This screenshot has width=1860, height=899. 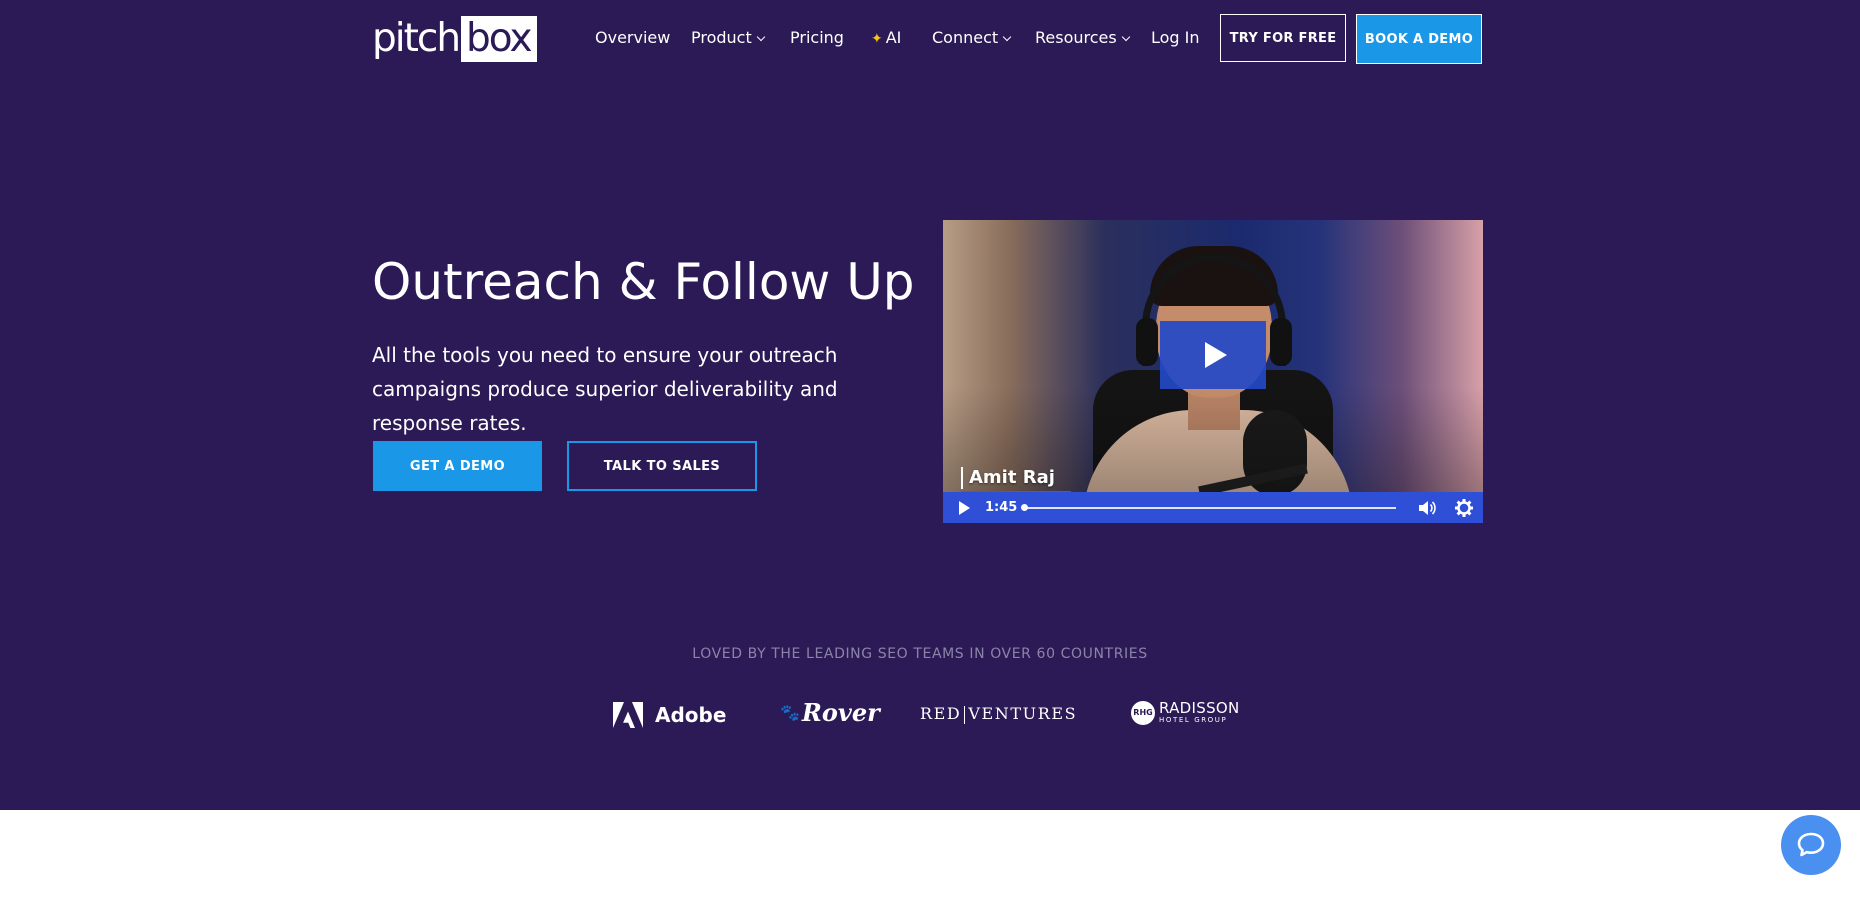 I want to click on video-progress-bar, so click(x=1209, y=508).